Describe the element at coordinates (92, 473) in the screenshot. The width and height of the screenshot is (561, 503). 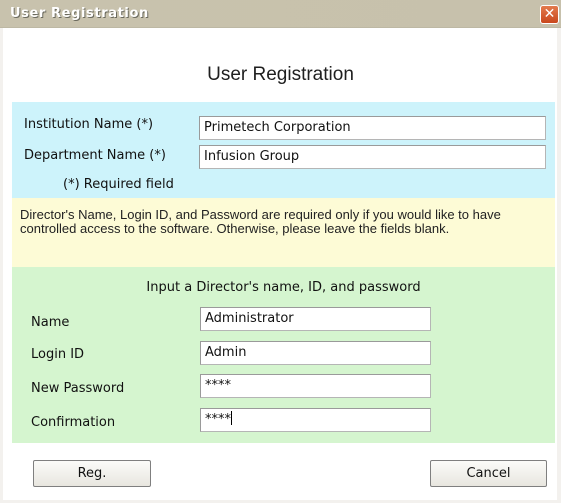
I see `register-button: Reg.` at that location.